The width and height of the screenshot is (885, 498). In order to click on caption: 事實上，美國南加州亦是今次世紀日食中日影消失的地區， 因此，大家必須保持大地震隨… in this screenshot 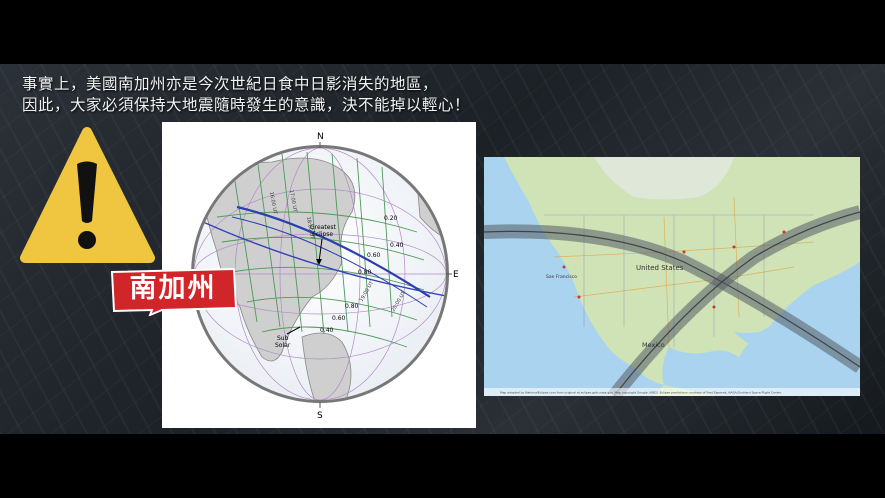, I will do `click(302, 95)`.